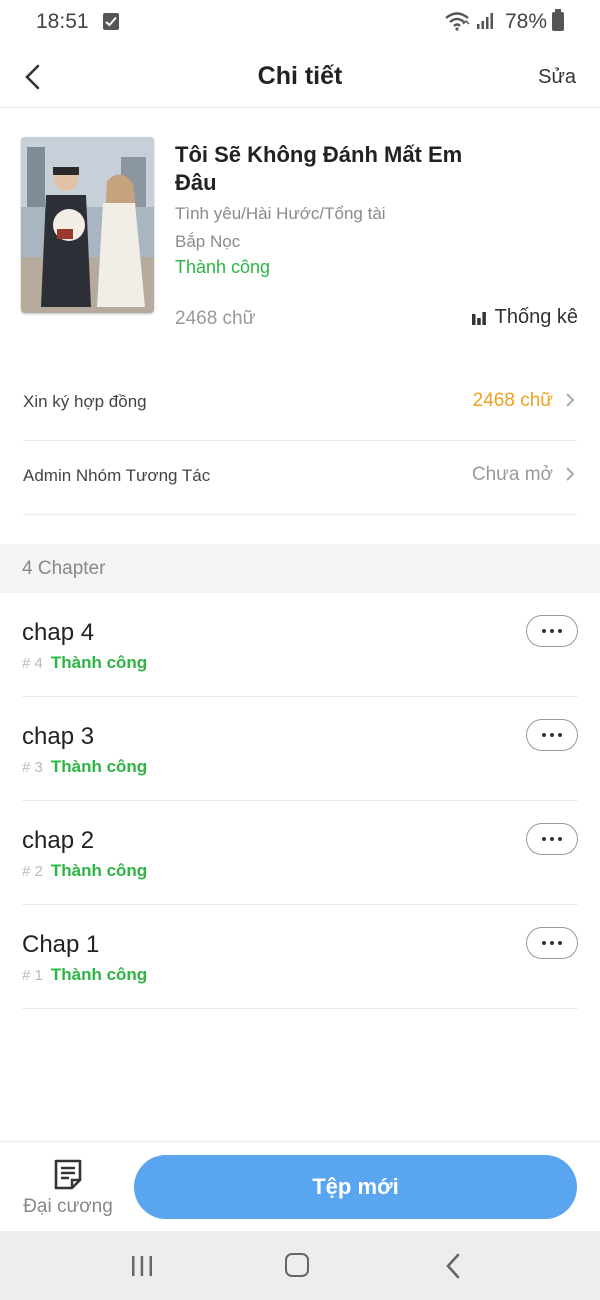  What do you see at coordinates (300, 957) in the screenshot?
I see `chapter-item: Chap 1 # 1 Thành công` at bounding box center [300, 957].